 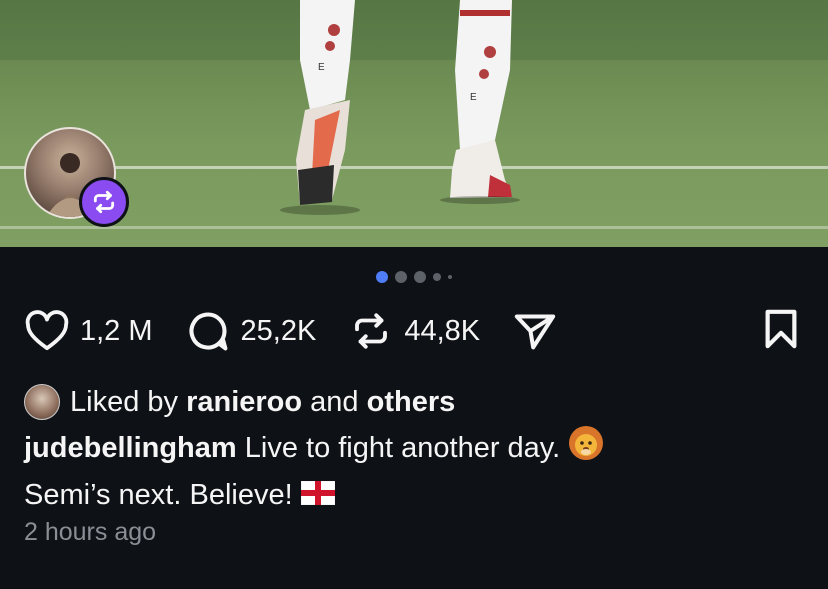 I want to click on comment-icon, so click(x=208, y=331).